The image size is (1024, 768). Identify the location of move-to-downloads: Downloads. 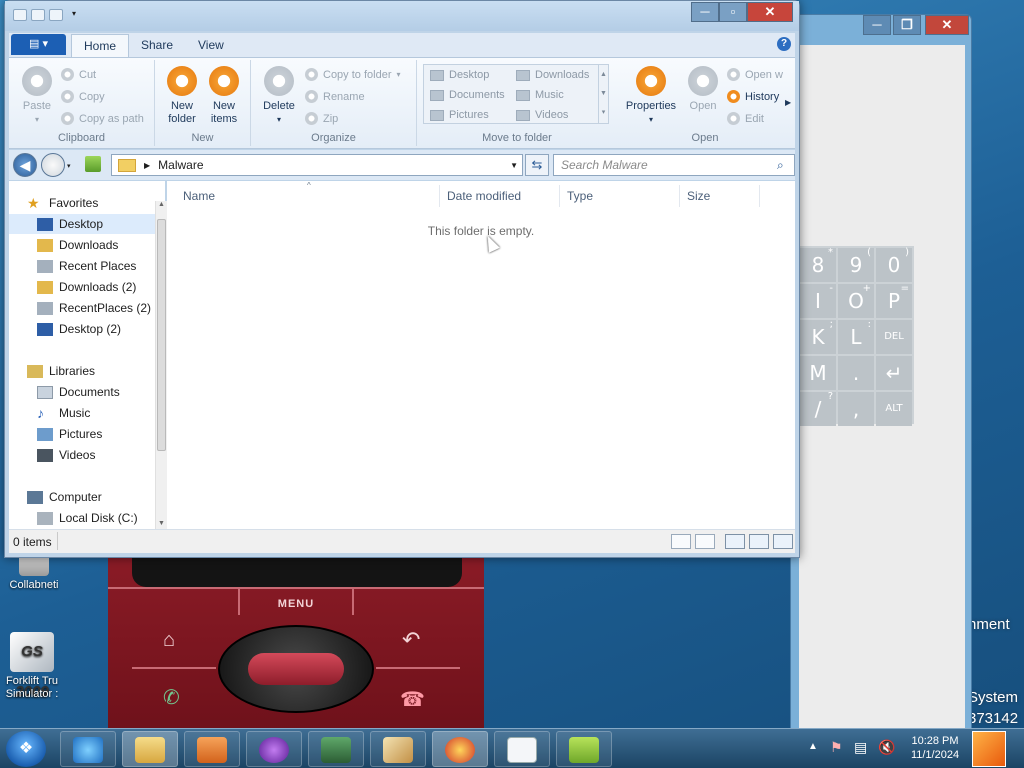
(552, 75).